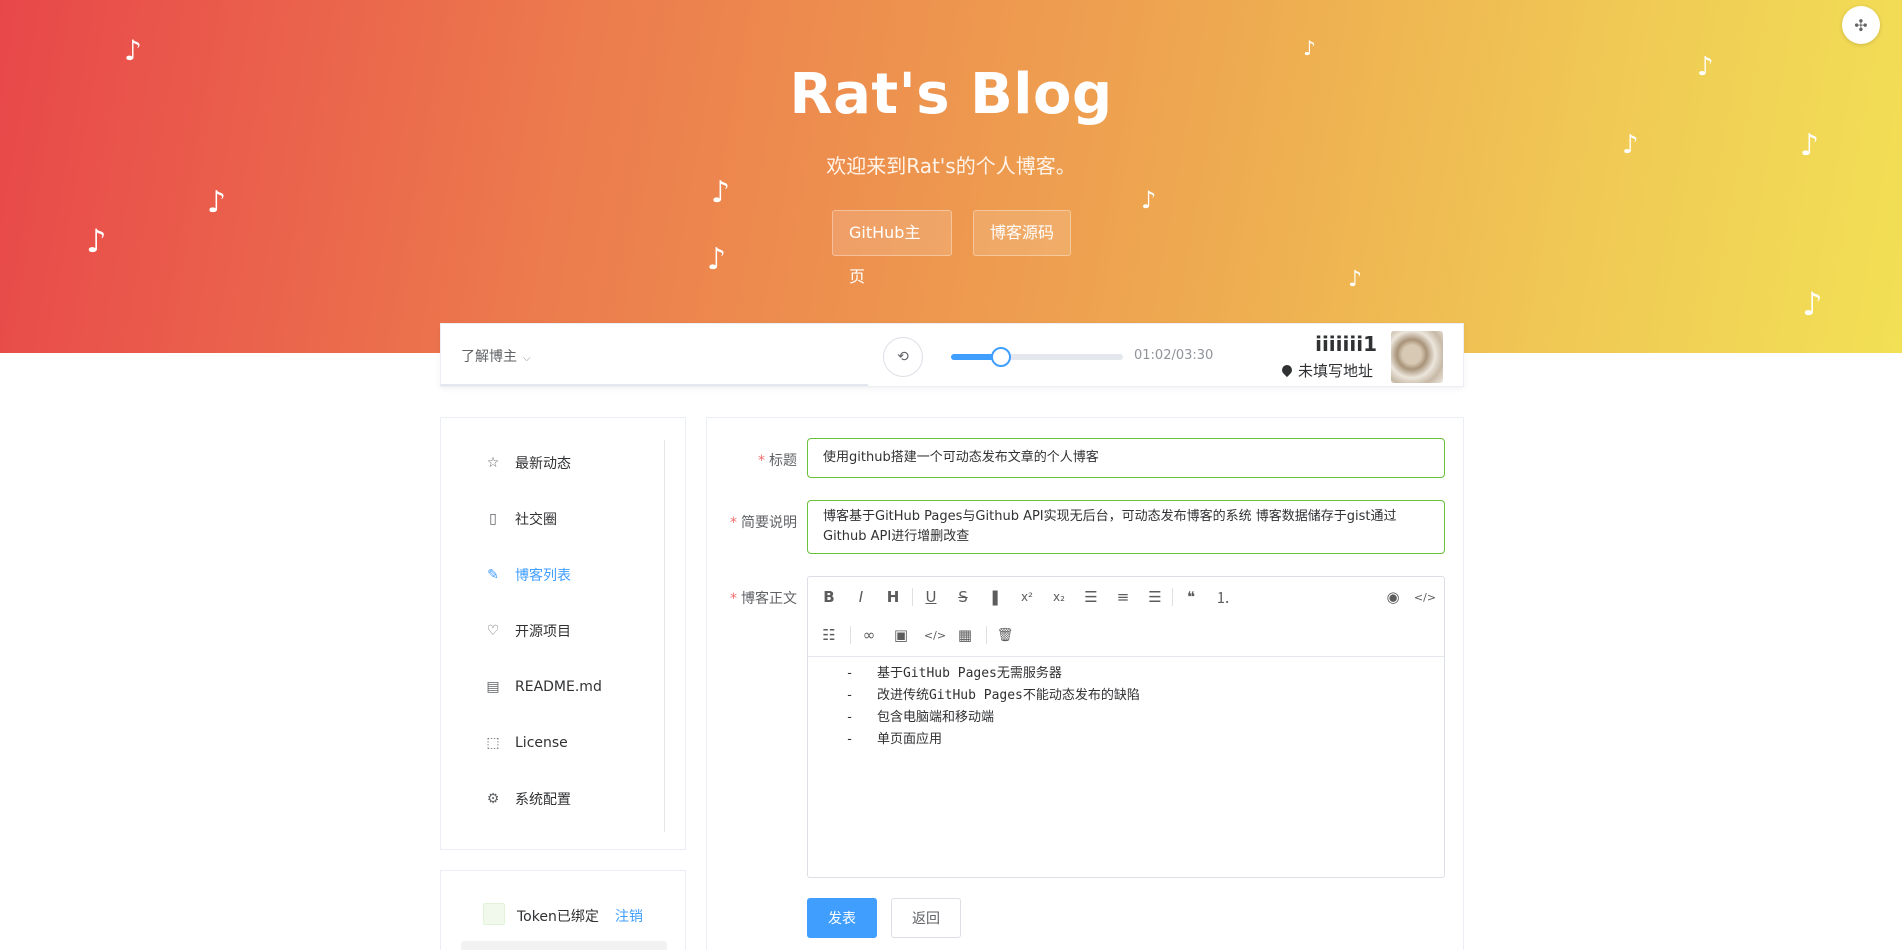  What do you see at coordinates (769, 523) in the screenshot?
I see `description-label-text: 简要说明` at bounding box center [769, 523].